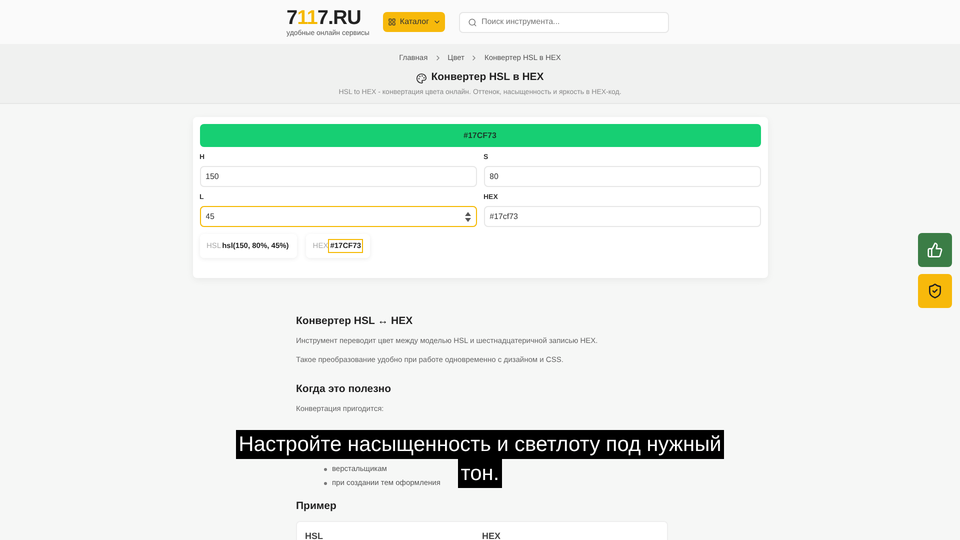 This screenshot has height=540, width=960. What do you see at coordinates (317, 506) in the screenshot?
I see `section-heading: Пример` at bounding box center [317, 506].